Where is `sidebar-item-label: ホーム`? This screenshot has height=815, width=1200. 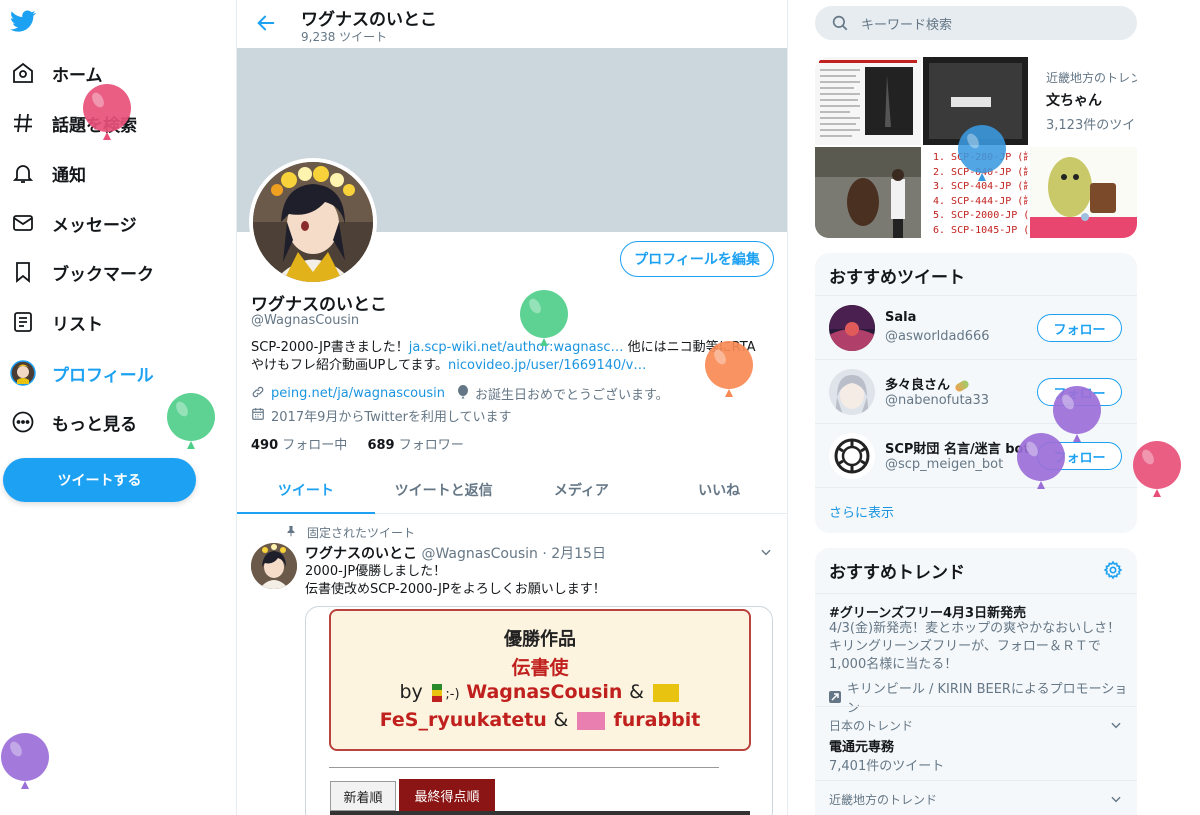
sidebar-item-label: ホーム is located at coordinates (77, 75).